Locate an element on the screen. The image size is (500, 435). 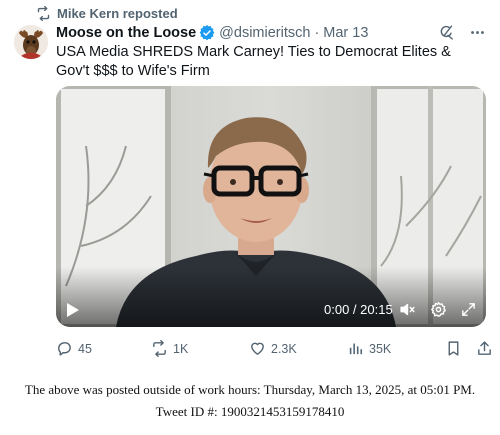
repost-label: Mike Kern reposted is located at coordinates (117, 13).